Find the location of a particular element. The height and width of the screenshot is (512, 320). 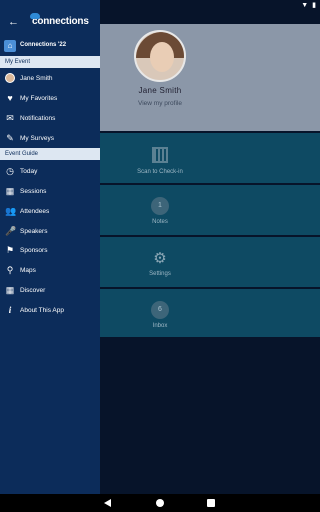

tile-label: Notes is located at coordinates (160, 222).